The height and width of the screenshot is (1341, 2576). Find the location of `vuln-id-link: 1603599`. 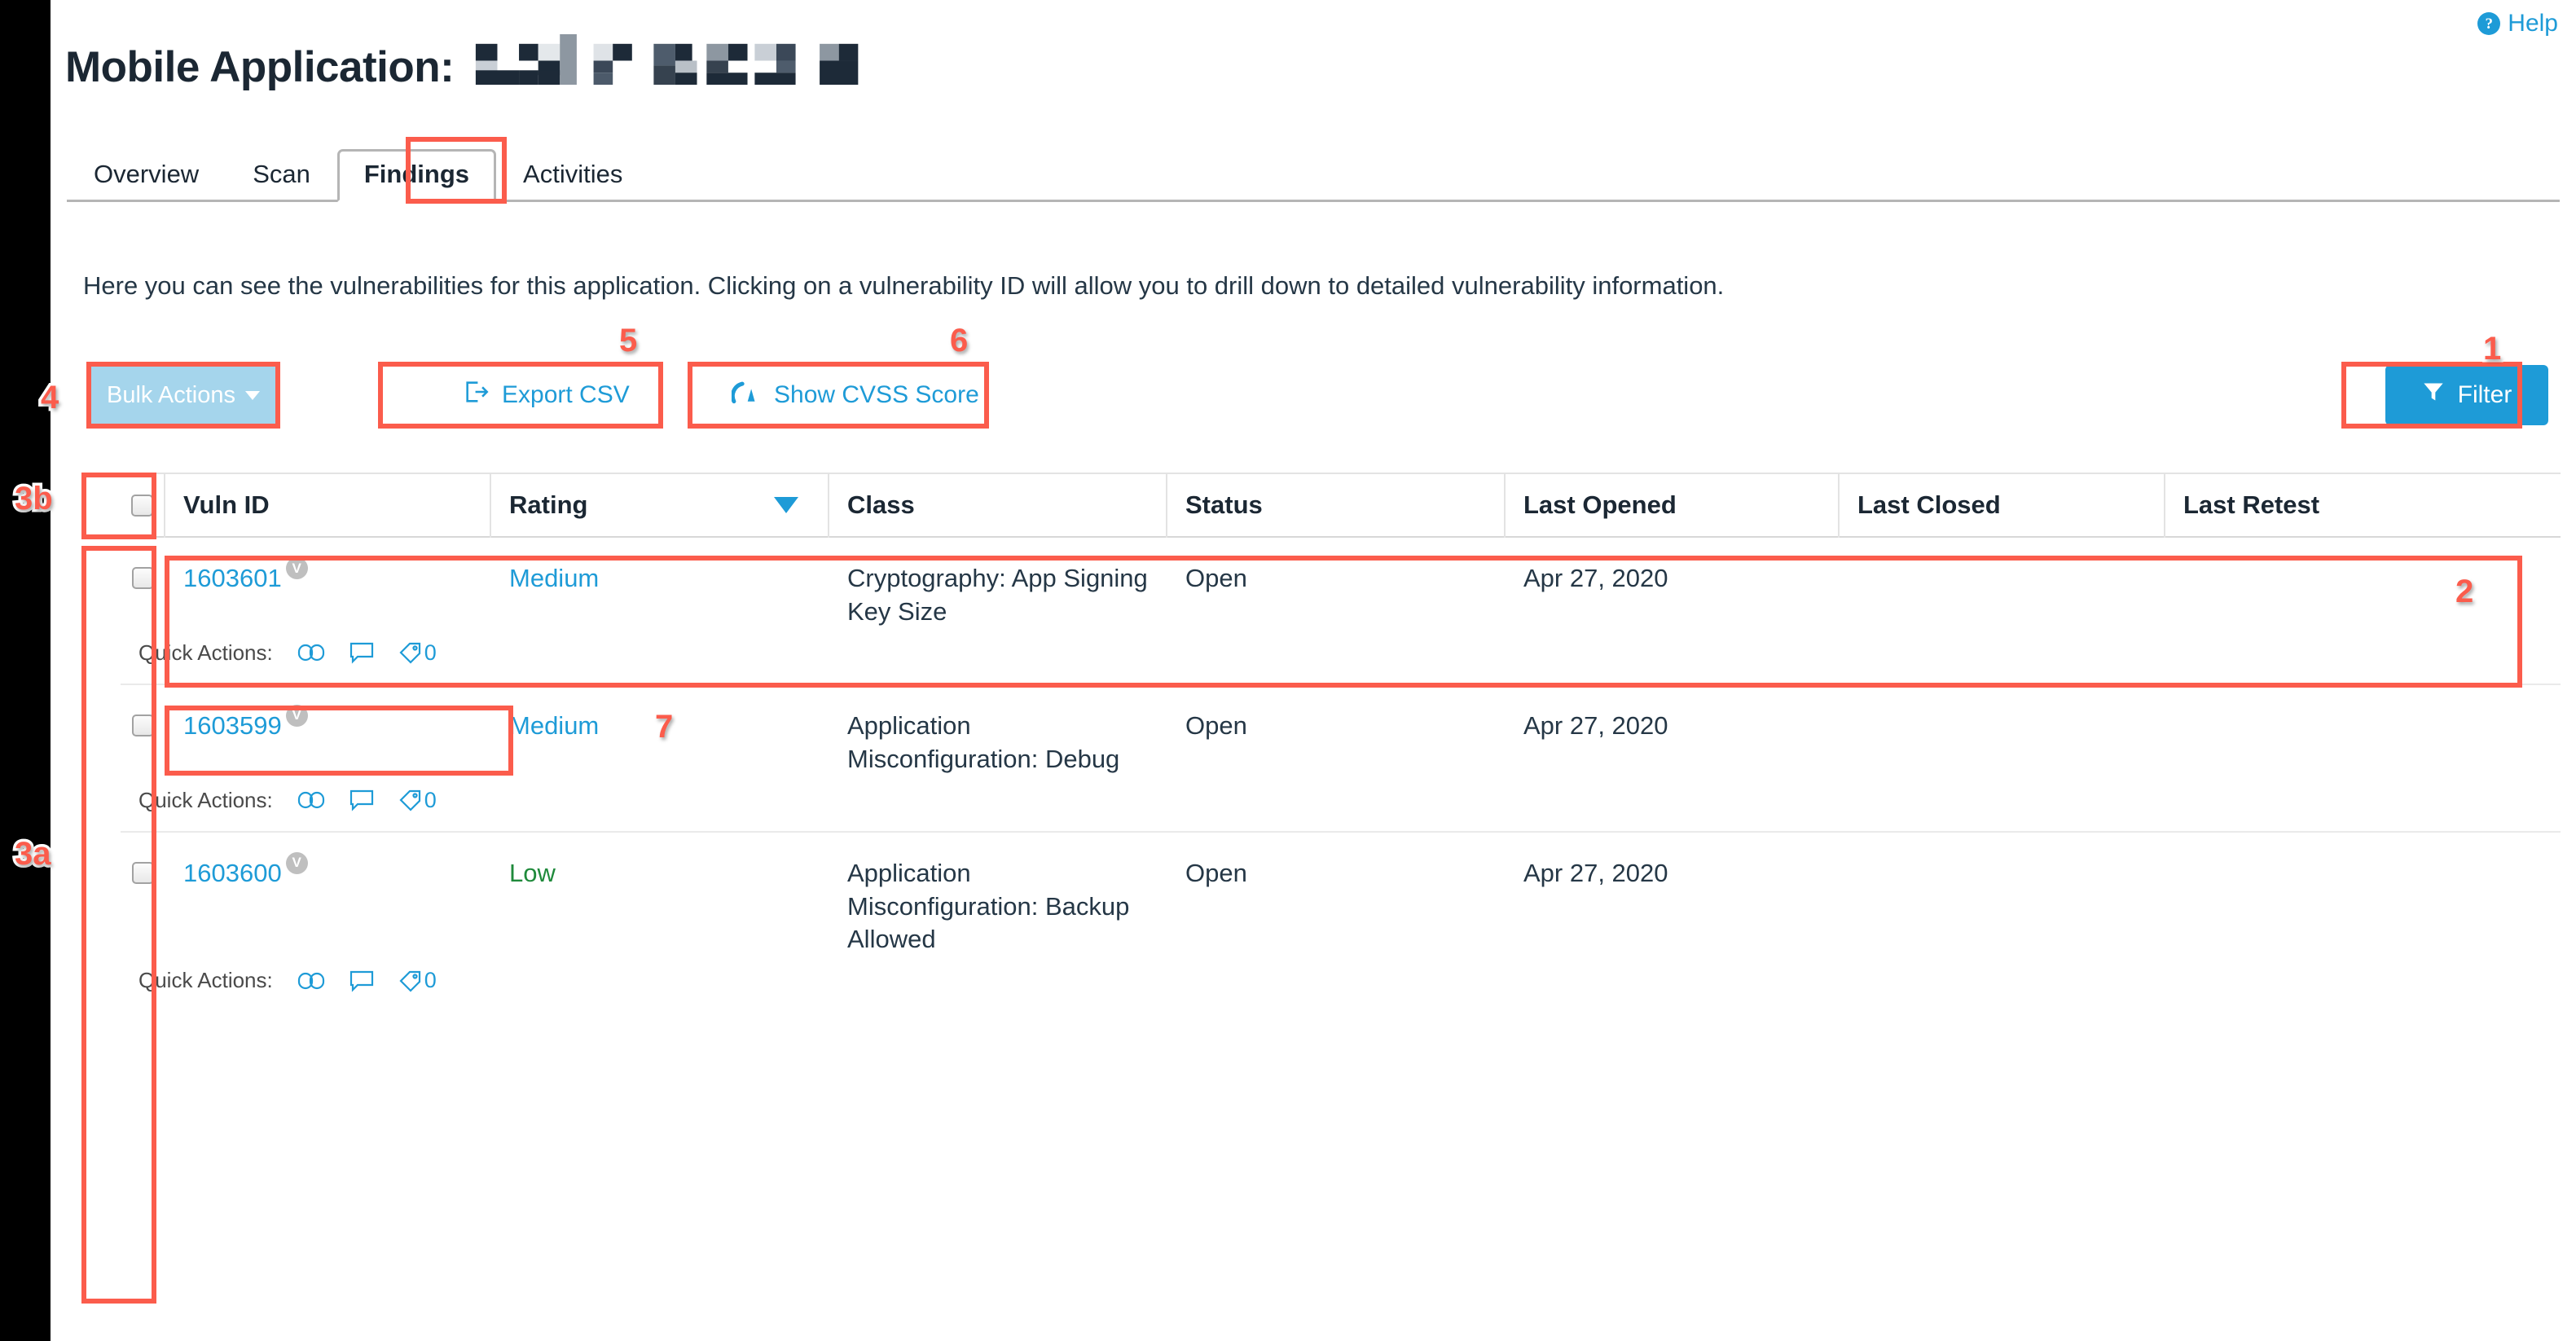

vuln-id-link: 1603599 is located at coordinates (232, 725).